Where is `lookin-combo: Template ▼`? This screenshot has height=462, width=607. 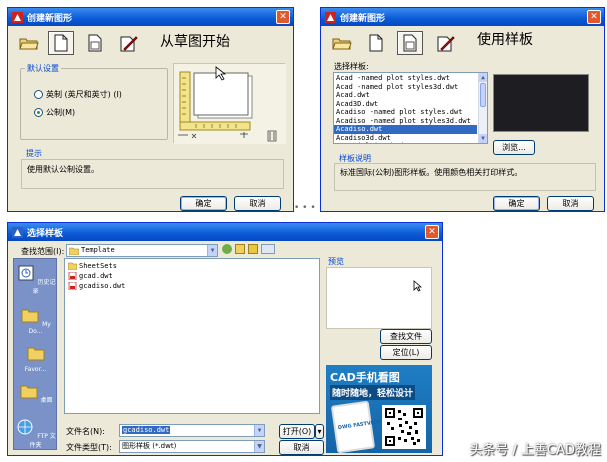 lookin-combo: Template ▼ is located at coordinates (142, 250).